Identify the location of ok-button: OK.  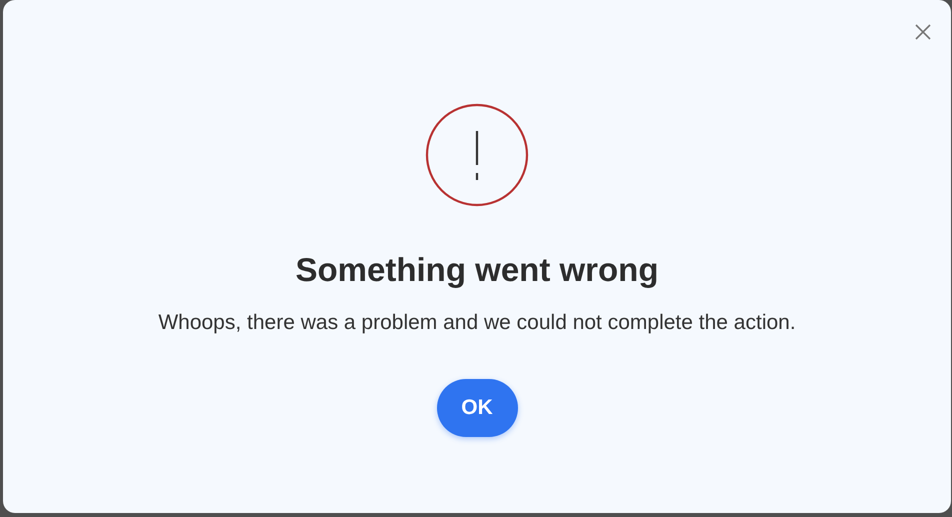
(477, 408).